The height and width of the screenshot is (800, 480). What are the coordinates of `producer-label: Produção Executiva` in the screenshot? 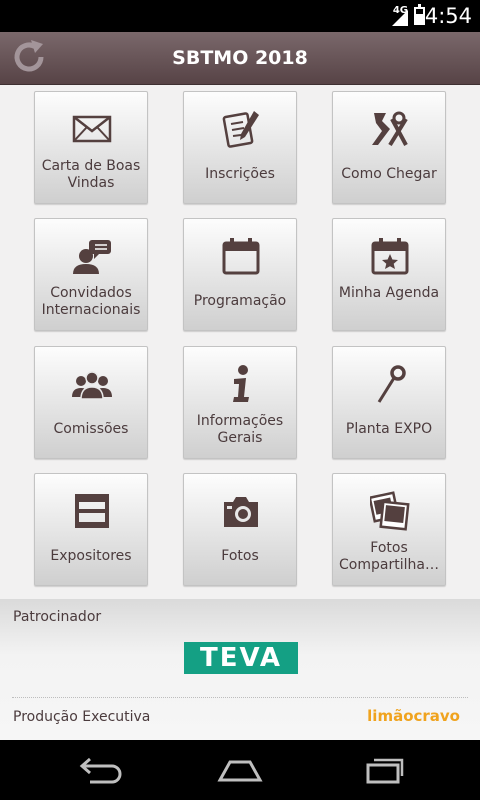 It's located at (82, 717).